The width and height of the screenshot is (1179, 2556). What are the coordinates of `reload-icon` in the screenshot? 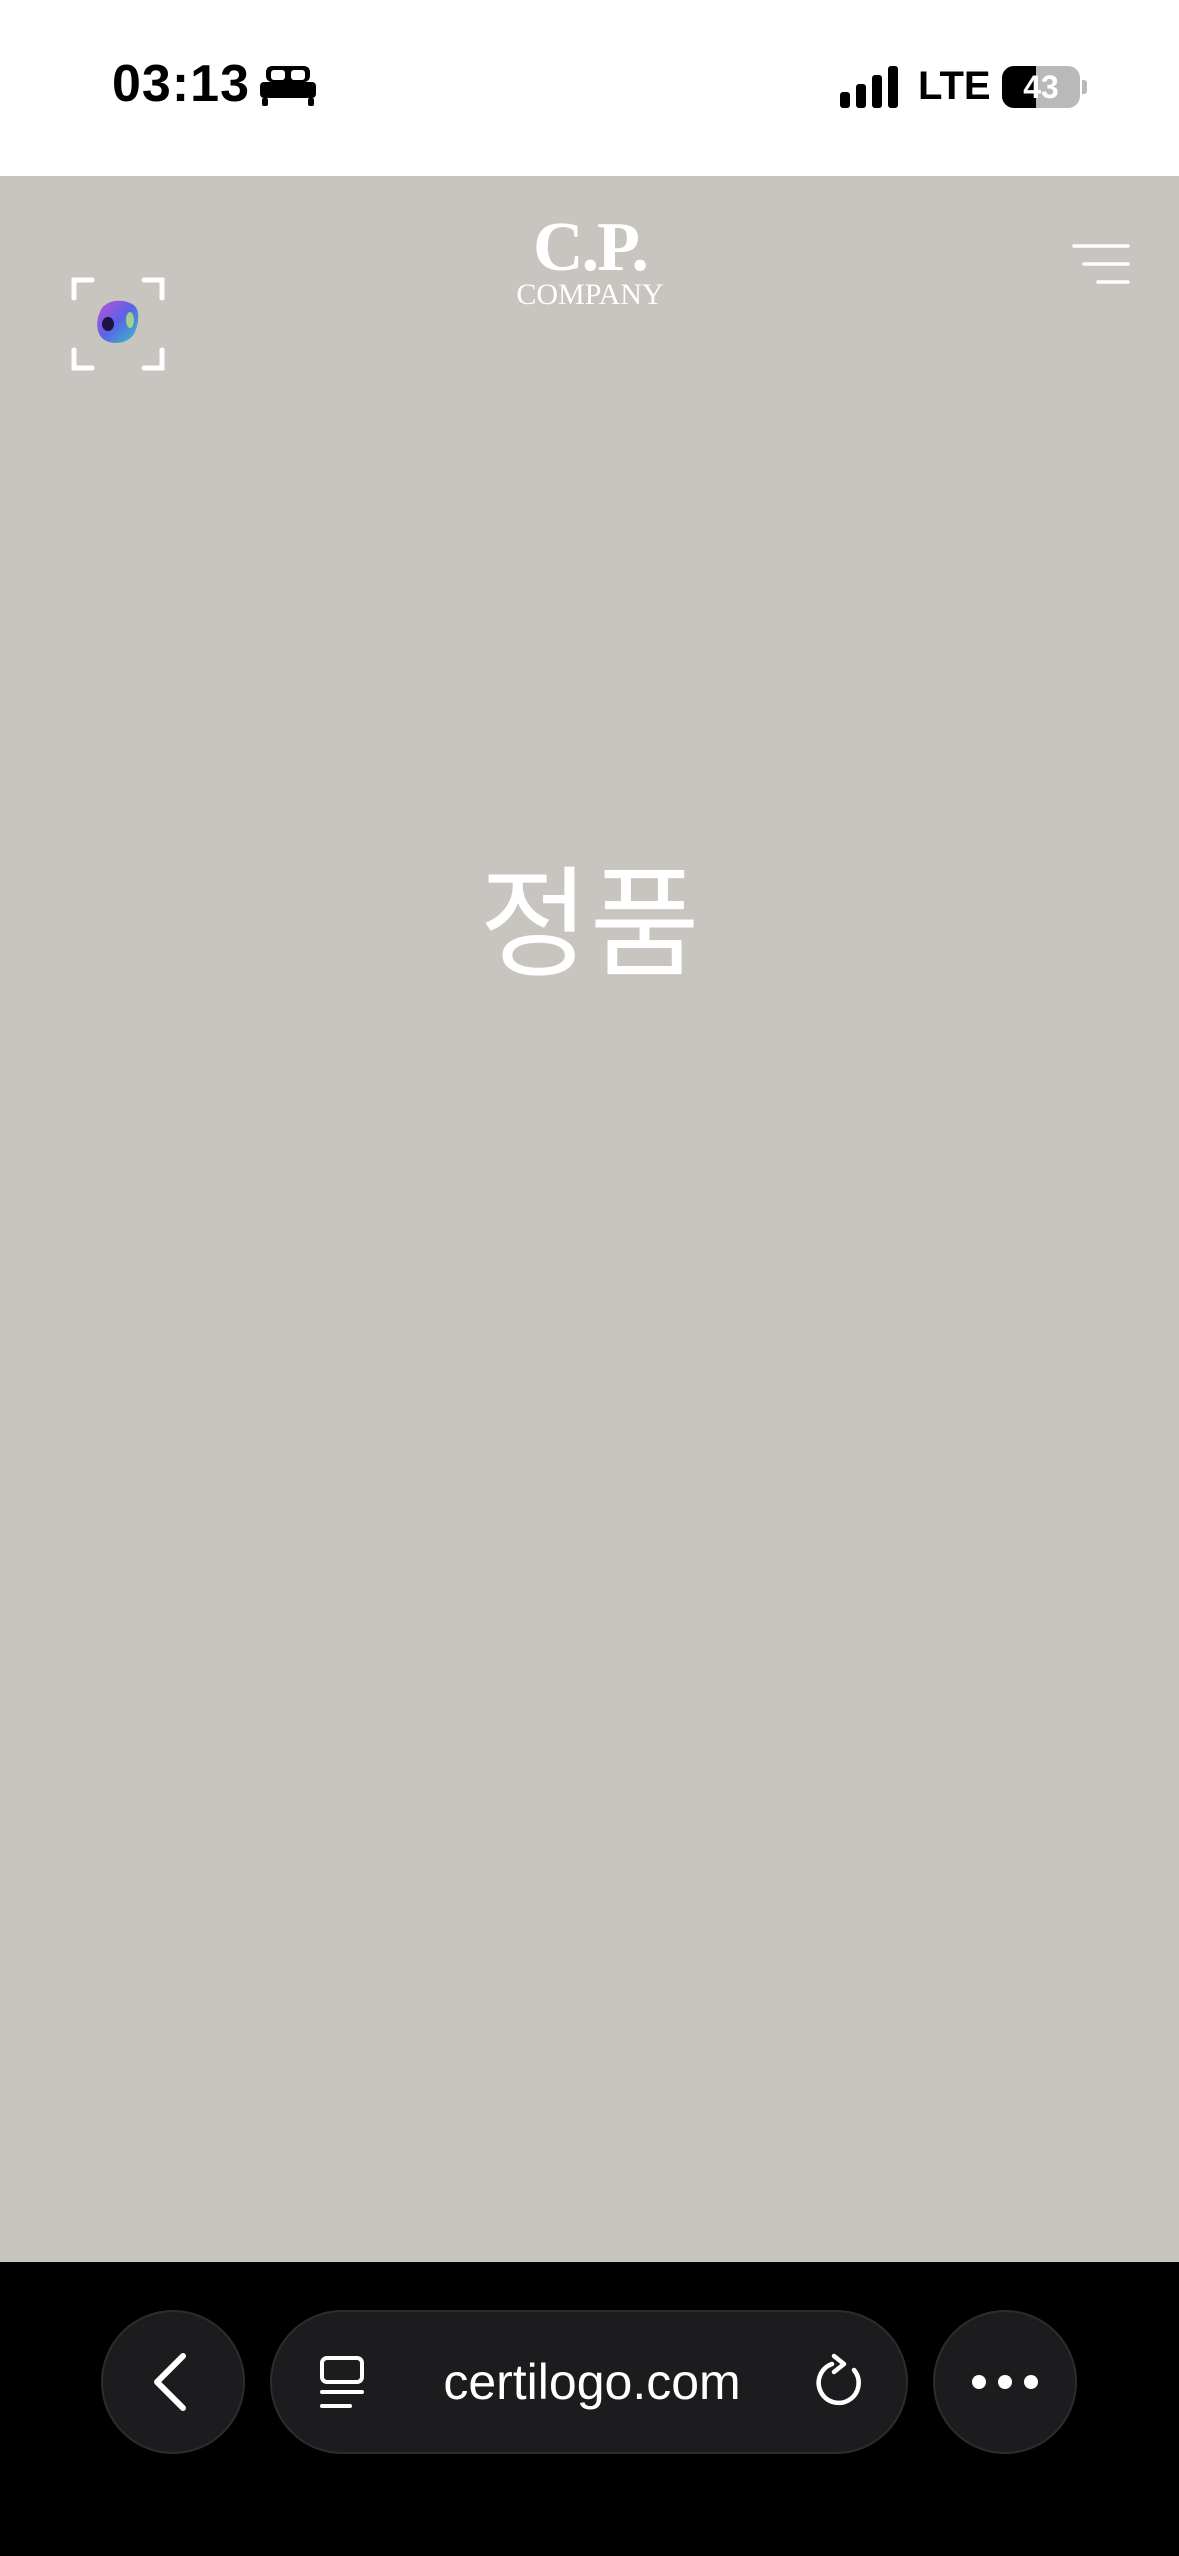 It's located at (840, 2382).